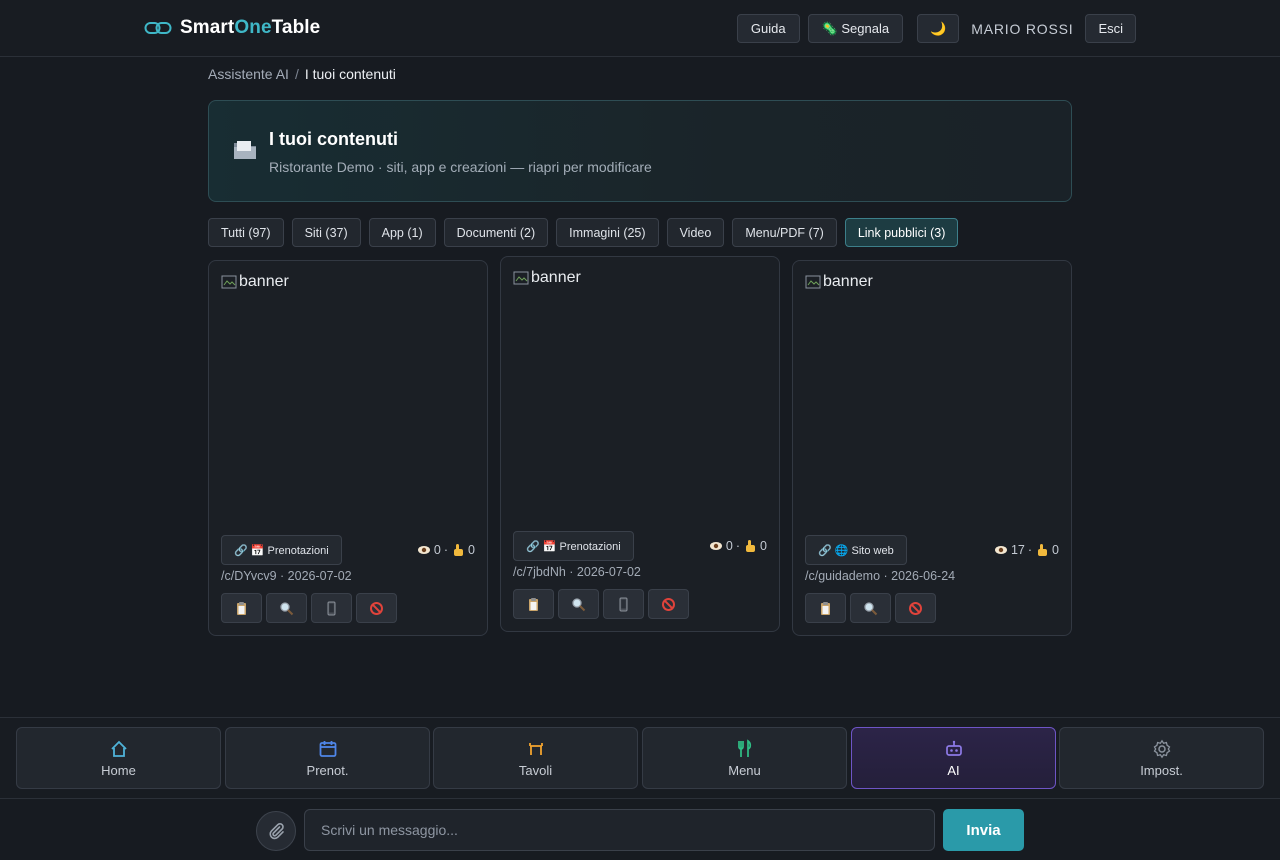 This screenshot has width=1280, height=860. Describe the element at coordinates (333, 139) in the screenshot. I see `page-title: I tuoi contenuti` at that location.